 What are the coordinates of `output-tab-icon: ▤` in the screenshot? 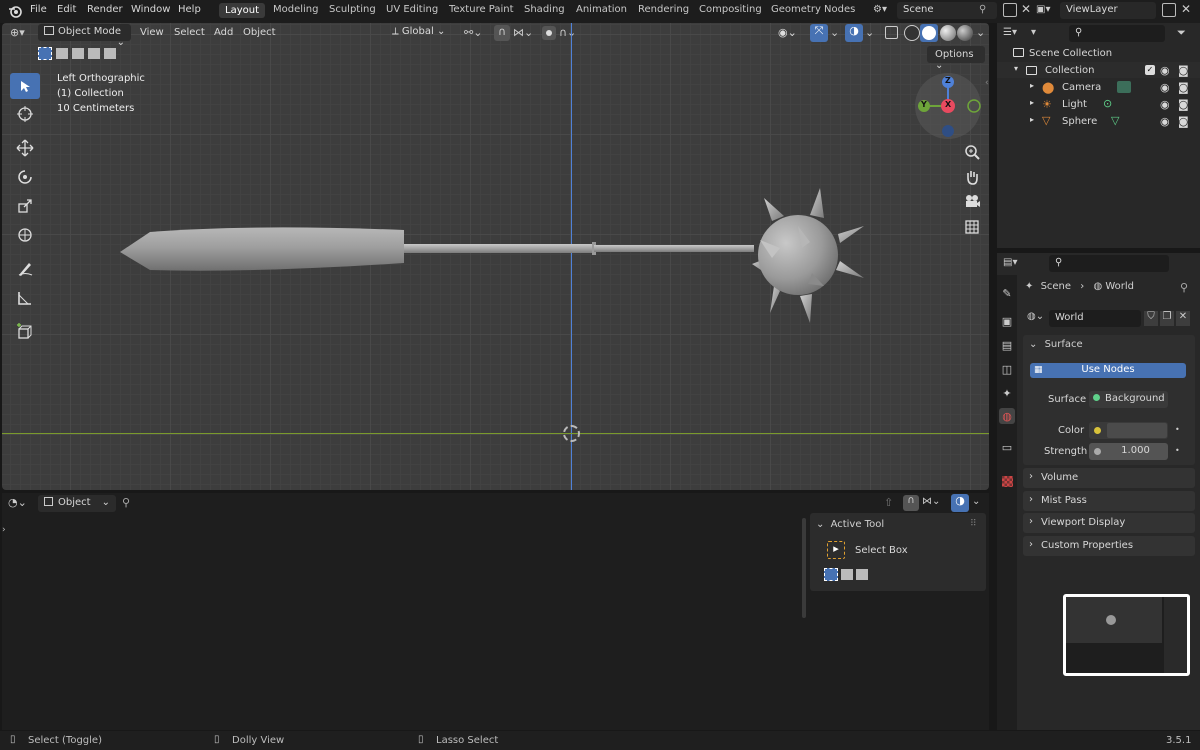 It's located at (1007, 345).